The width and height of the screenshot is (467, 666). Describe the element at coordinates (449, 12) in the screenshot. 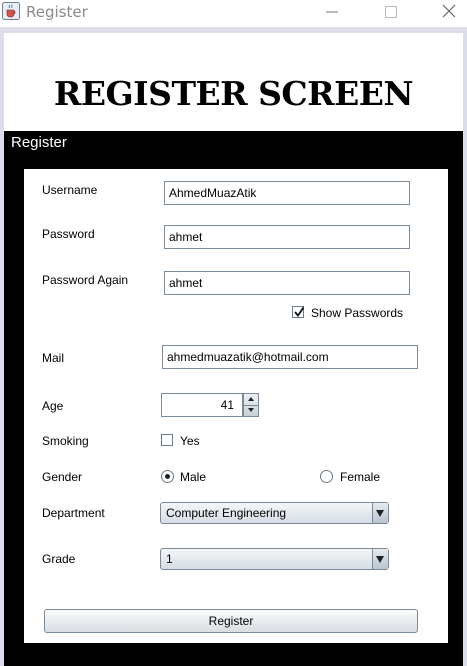

I see `close-icon` at that location.